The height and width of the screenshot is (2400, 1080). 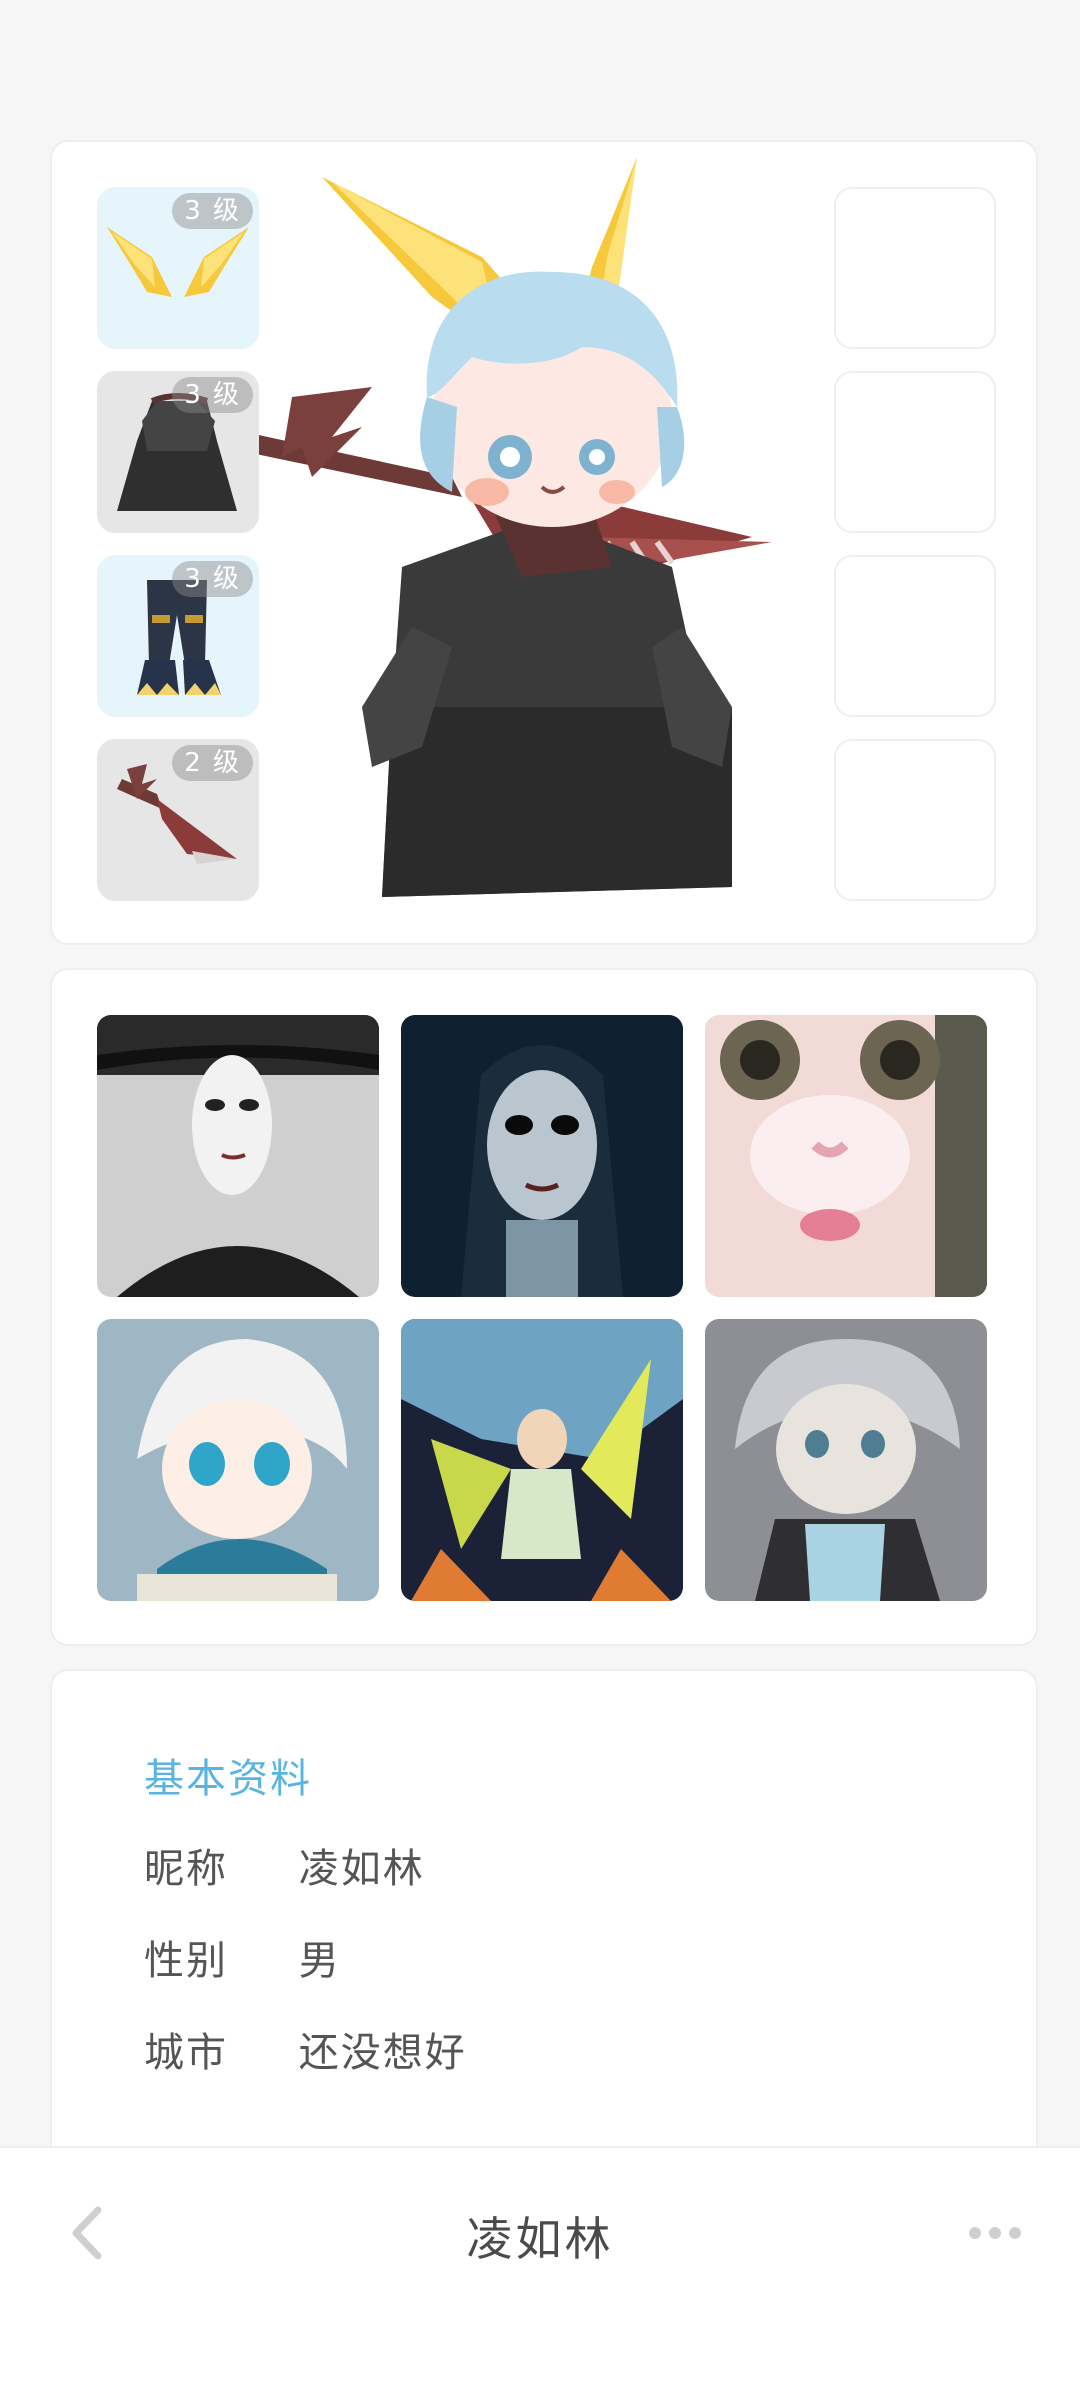 What do you see at coordinates (540, 2239) in the screenshot?
I see `page-title: 凌如林` at bounding box center [540, 2239].